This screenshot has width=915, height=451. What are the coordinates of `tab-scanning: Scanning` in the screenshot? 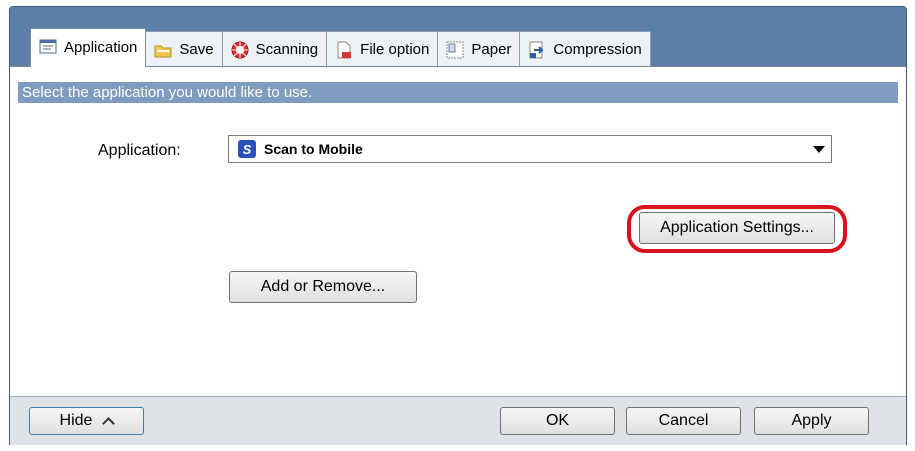 It's located at (274, 49).